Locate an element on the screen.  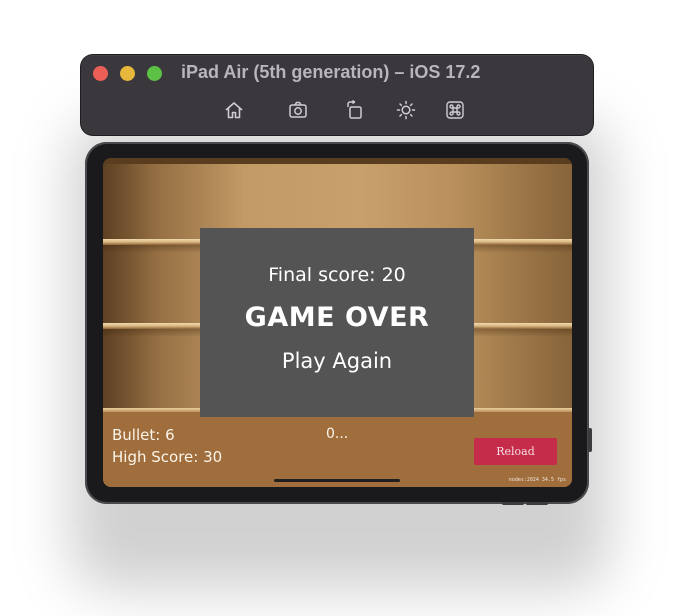
high-score: High Score: 30 is located at coordinates (167, 457).